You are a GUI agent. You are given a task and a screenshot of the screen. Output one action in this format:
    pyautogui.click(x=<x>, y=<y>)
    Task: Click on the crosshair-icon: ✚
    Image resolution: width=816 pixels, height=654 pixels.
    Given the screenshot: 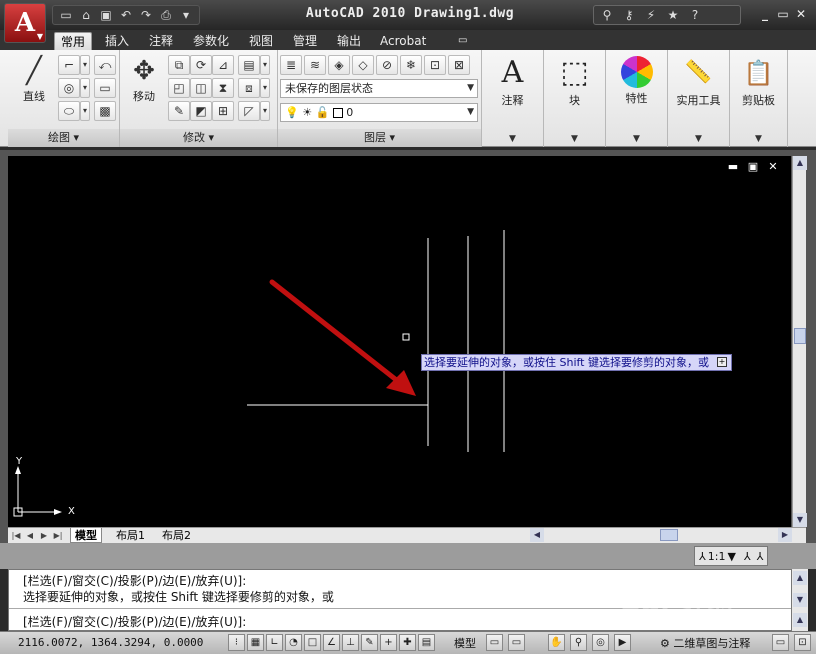 What is the action you would take?
    pyautogui.click(x=407, y=642)
    